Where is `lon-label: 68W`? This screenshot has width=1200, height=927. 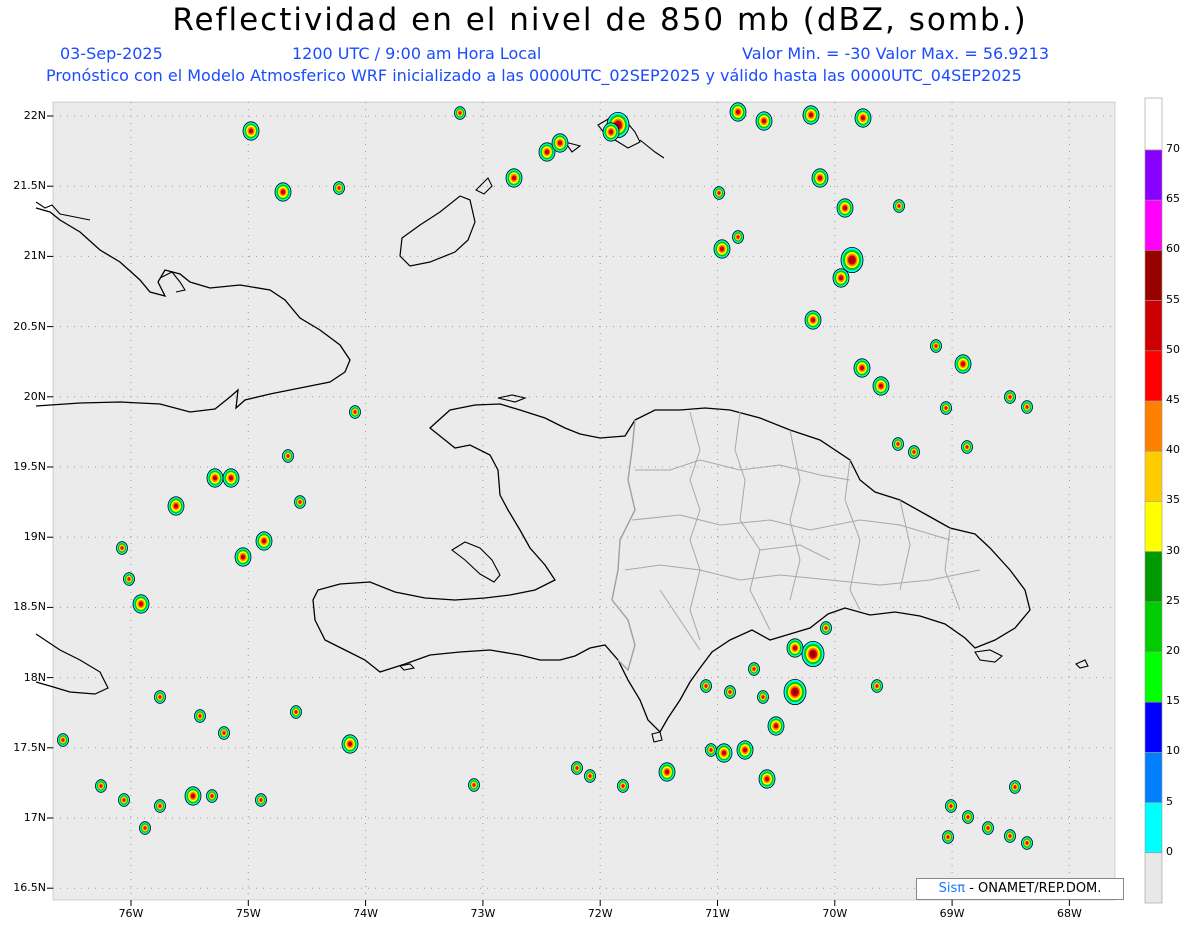
lon-label: 68W is located at coordinates (1069, 913).